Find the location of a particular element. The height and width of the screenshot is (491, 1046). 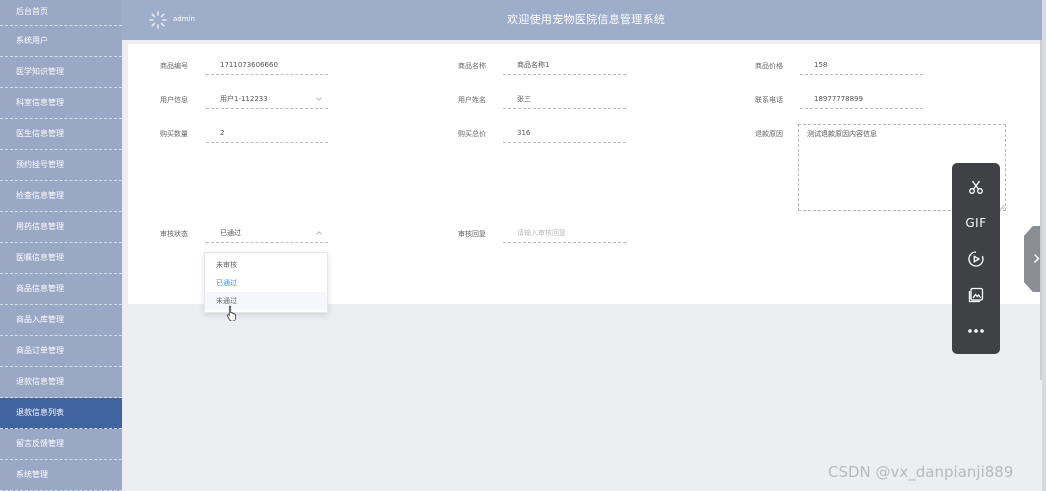

sidebar-item-product-orders: 商品订单管理 is located at coordinates (61, 351).